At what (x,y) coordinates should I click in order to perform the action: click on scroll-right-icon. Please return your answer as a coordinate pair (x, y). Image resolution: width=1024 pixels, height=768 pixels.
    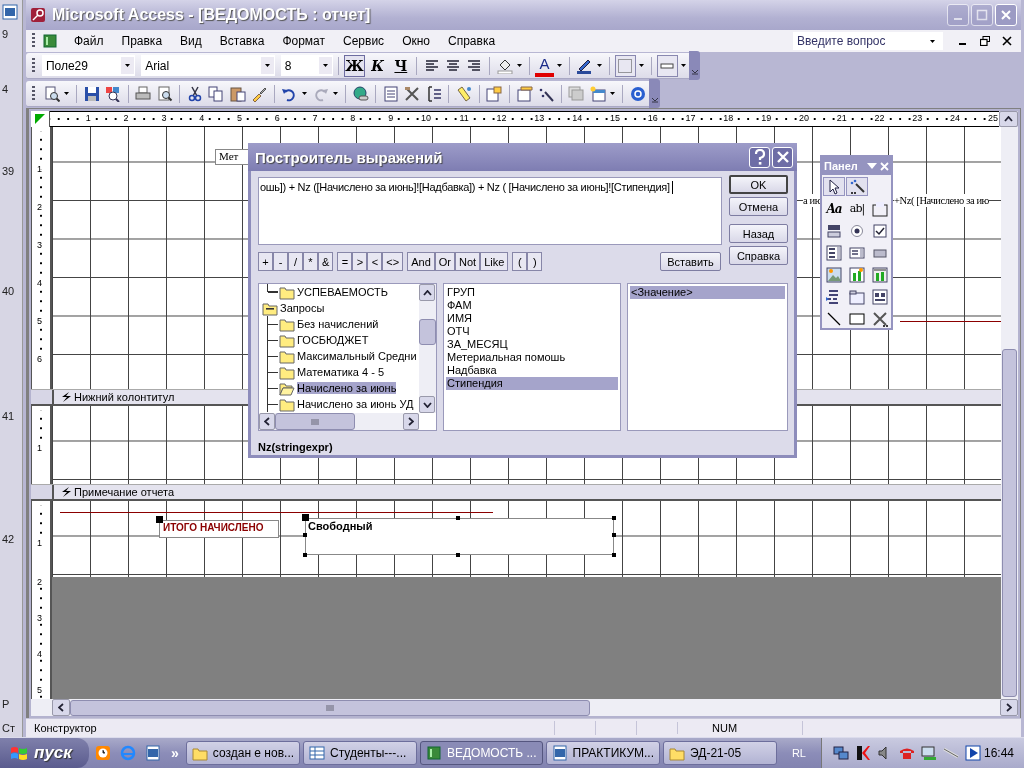
    Looking at the image, I should click on (1009, 707).